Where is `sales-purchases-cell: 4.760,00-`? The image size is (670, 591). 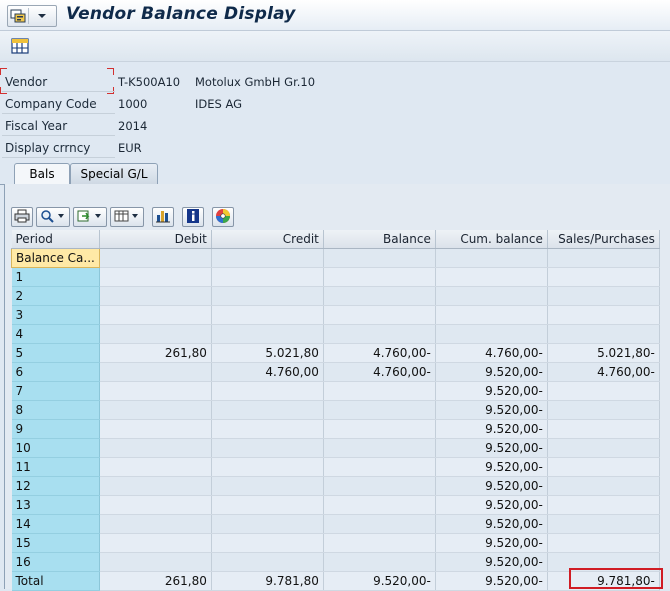
sales-purchases-cell: 4.760,00- is located at coordinates (603, 372).